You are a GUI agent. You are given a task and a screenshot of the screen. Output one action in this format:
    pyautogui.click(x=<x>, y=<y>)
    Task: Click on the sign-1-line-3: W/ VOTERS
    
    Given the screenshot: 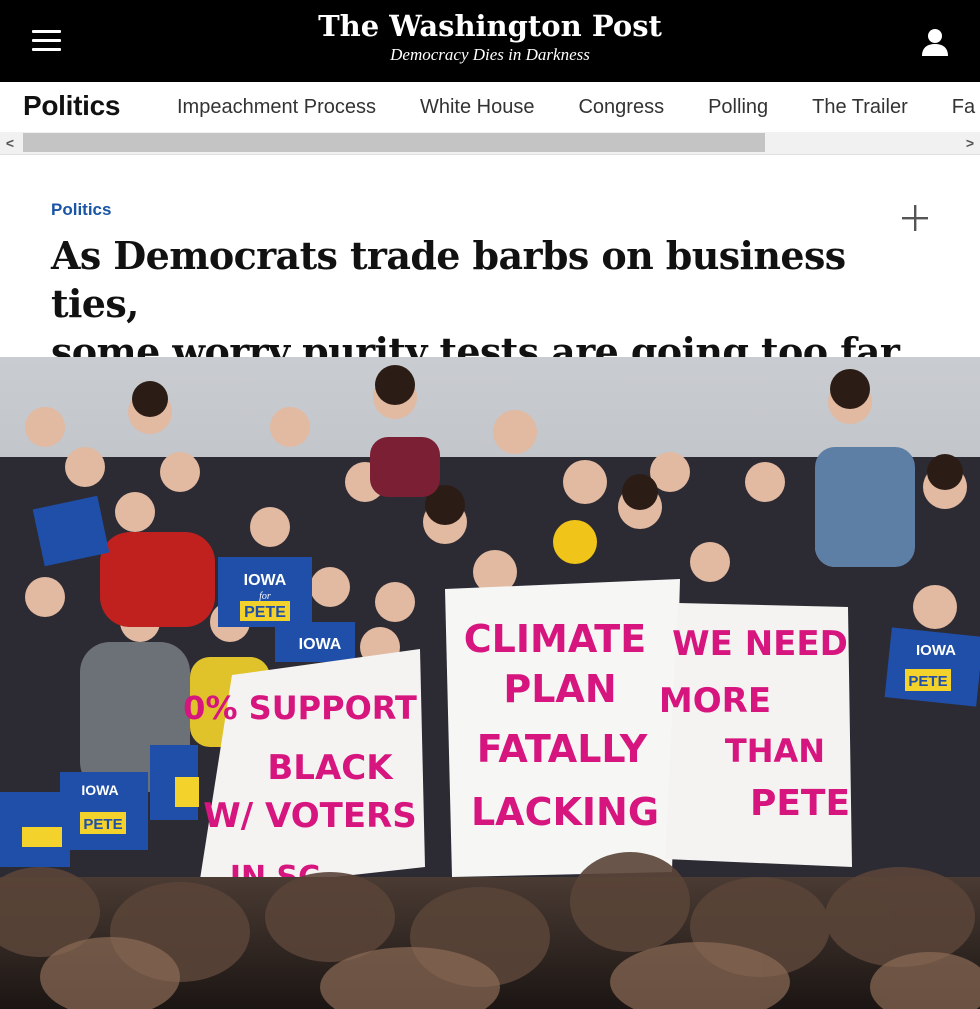 What is the action you would take?
    pyautogui.click(x=309, y=816)
    